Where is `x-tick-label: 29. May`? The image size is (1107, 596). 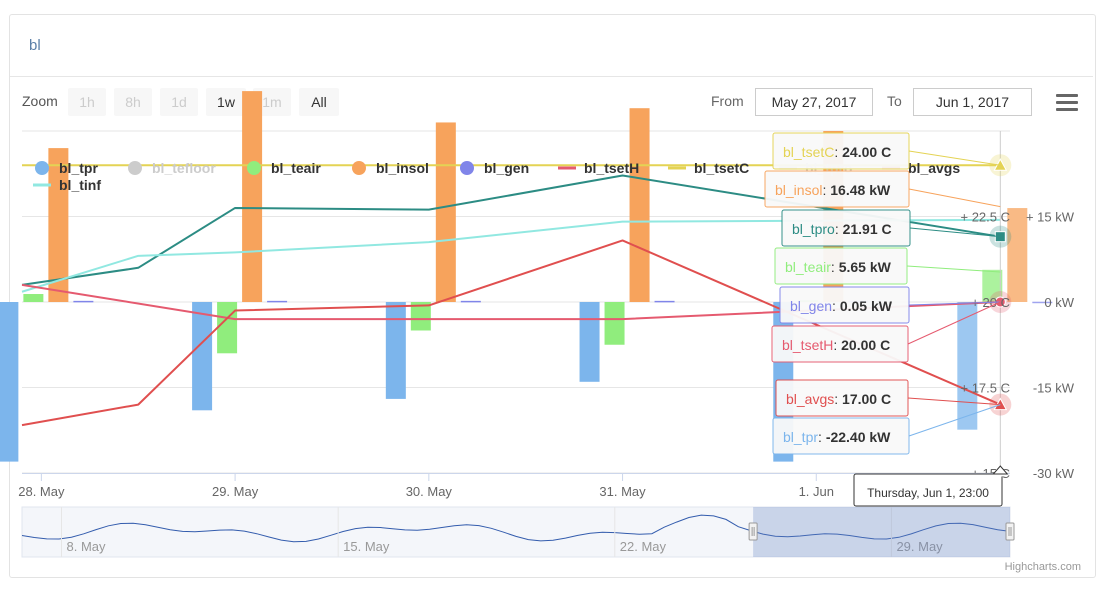 x-tick-label: 29. May is located at coordinates (235, 491).